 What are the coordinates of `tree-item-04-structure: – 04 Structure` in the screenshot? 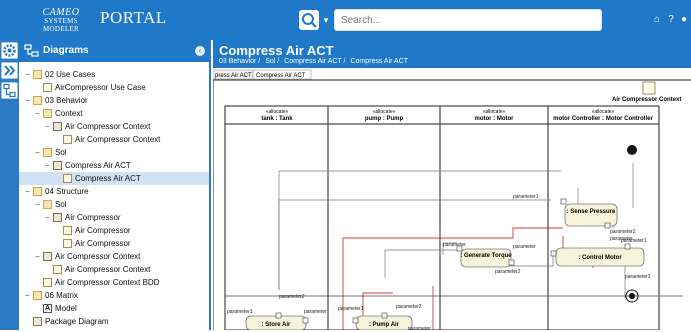 It's located at (114, 191).